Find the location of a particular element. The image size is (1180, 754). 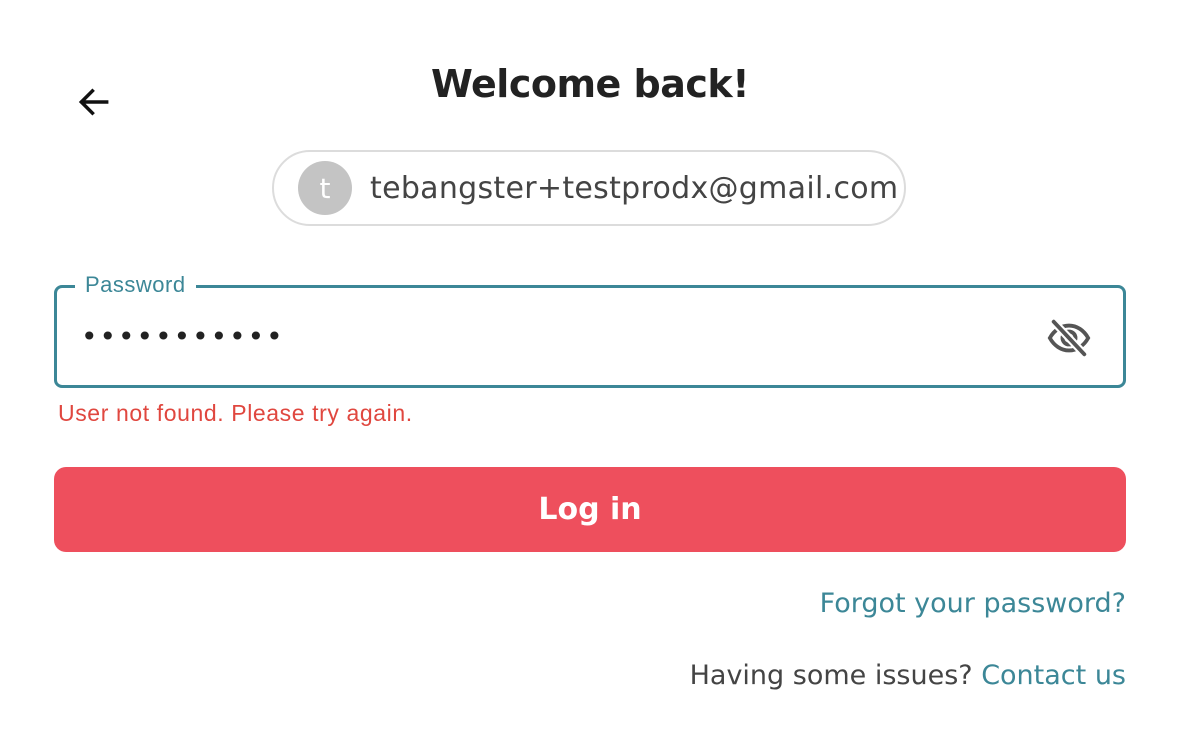

password-field: Password is located at coordinates (590, 330).